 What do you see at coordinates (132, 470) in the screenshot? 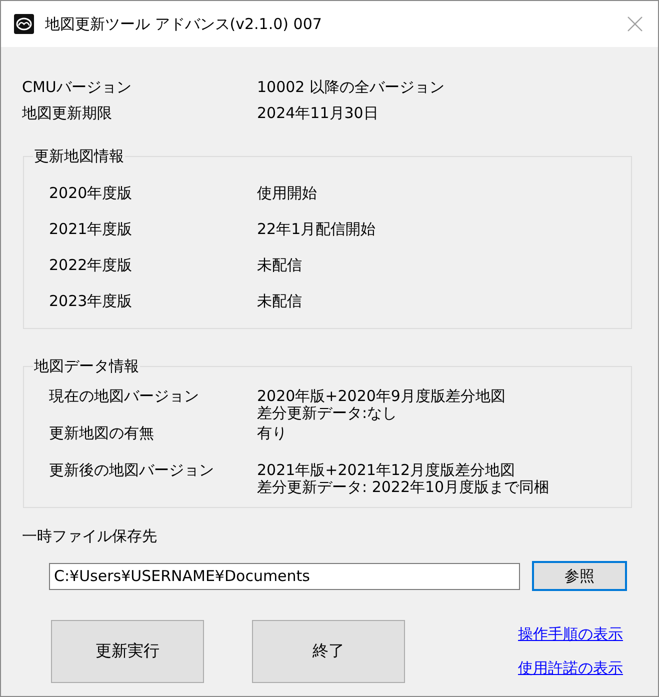
I see `row-label: 更新後の地図バージョン` at bounding box center [132, 470].